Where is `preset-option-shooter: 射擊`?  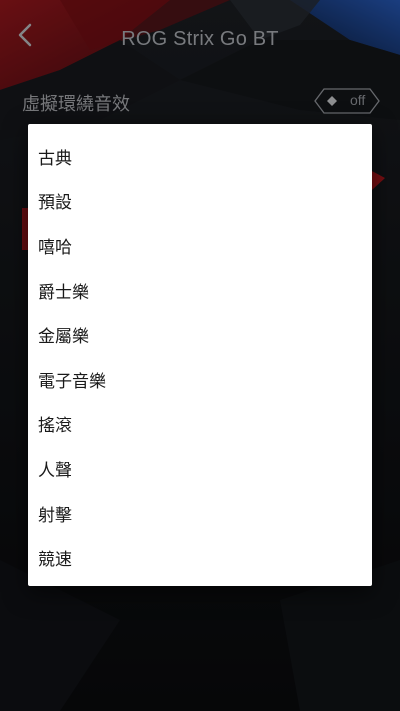 preset-option-shooter: 射擊 is located at coordinates (200, 513).